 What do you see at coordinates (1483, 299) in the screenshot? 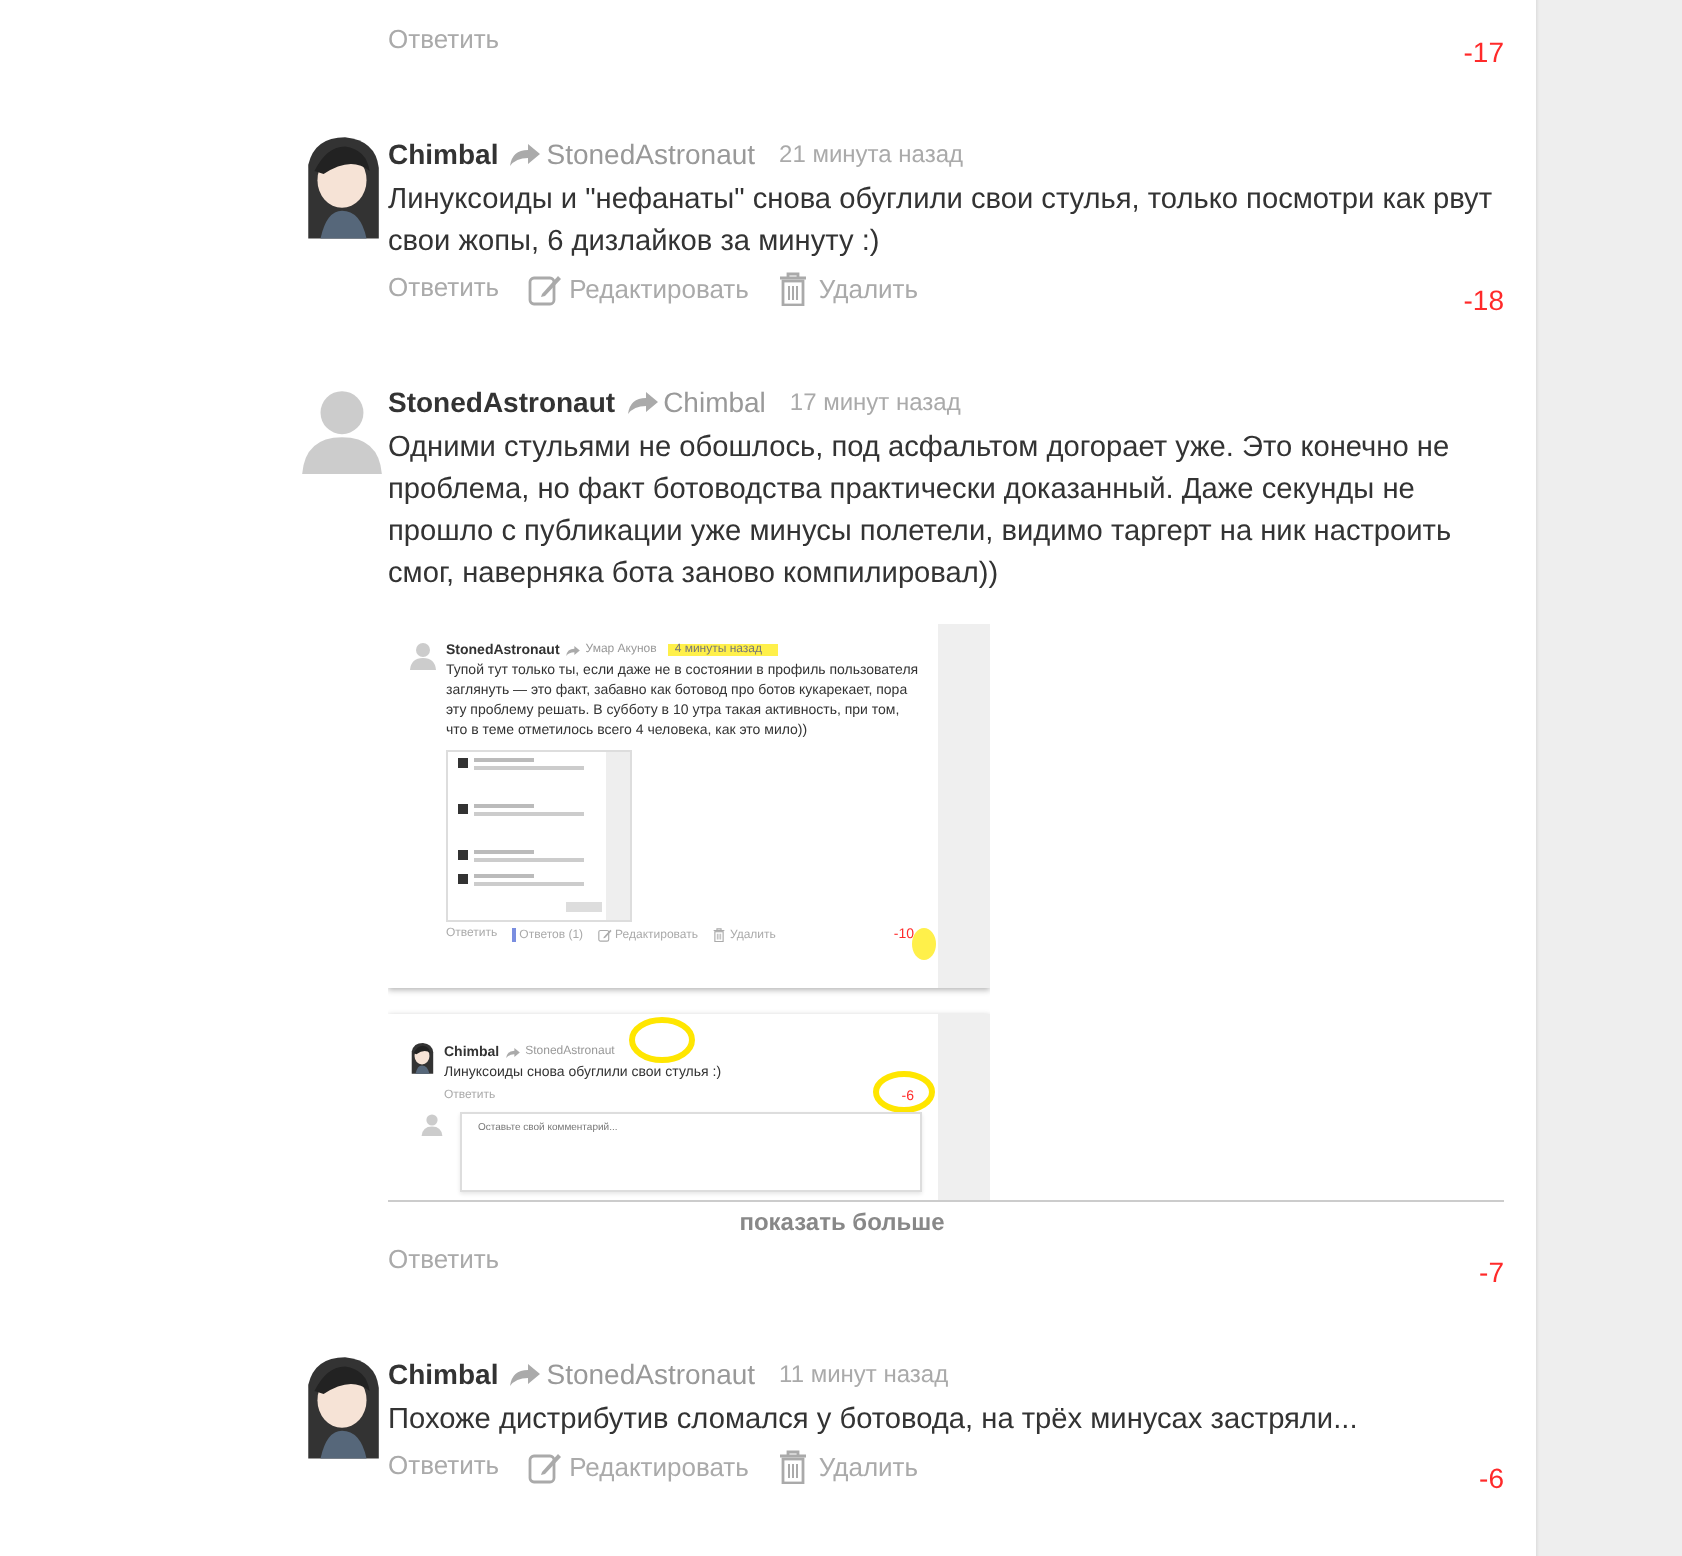
I see `vote-score: -18` at bounding box center [1483, 299].